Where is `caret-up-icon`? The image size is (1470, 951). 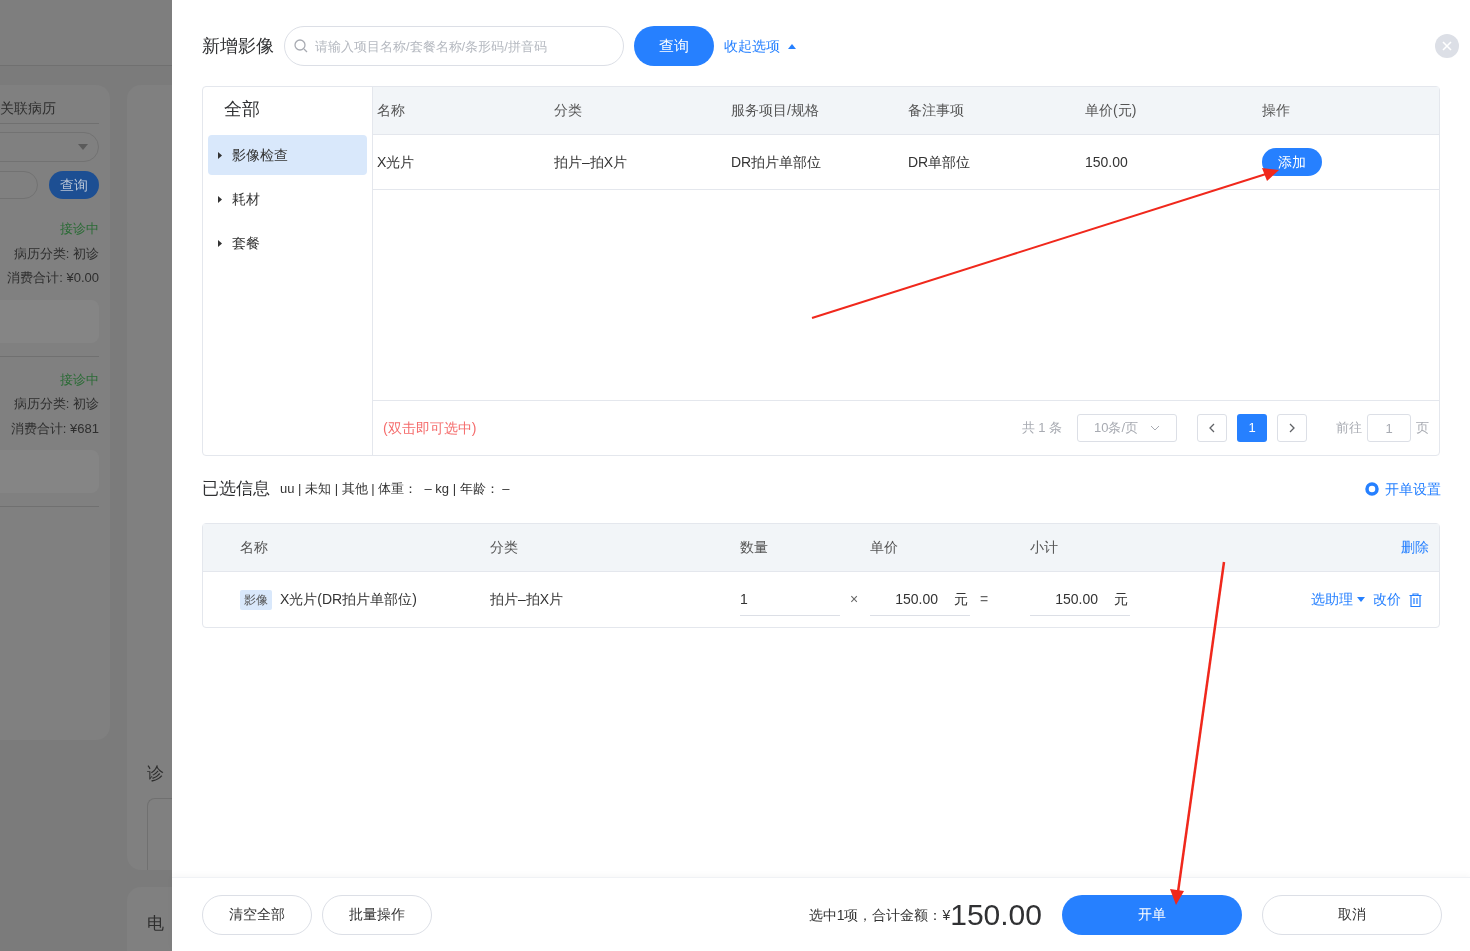 caret-up-icon is located at coordinates (792, 46).